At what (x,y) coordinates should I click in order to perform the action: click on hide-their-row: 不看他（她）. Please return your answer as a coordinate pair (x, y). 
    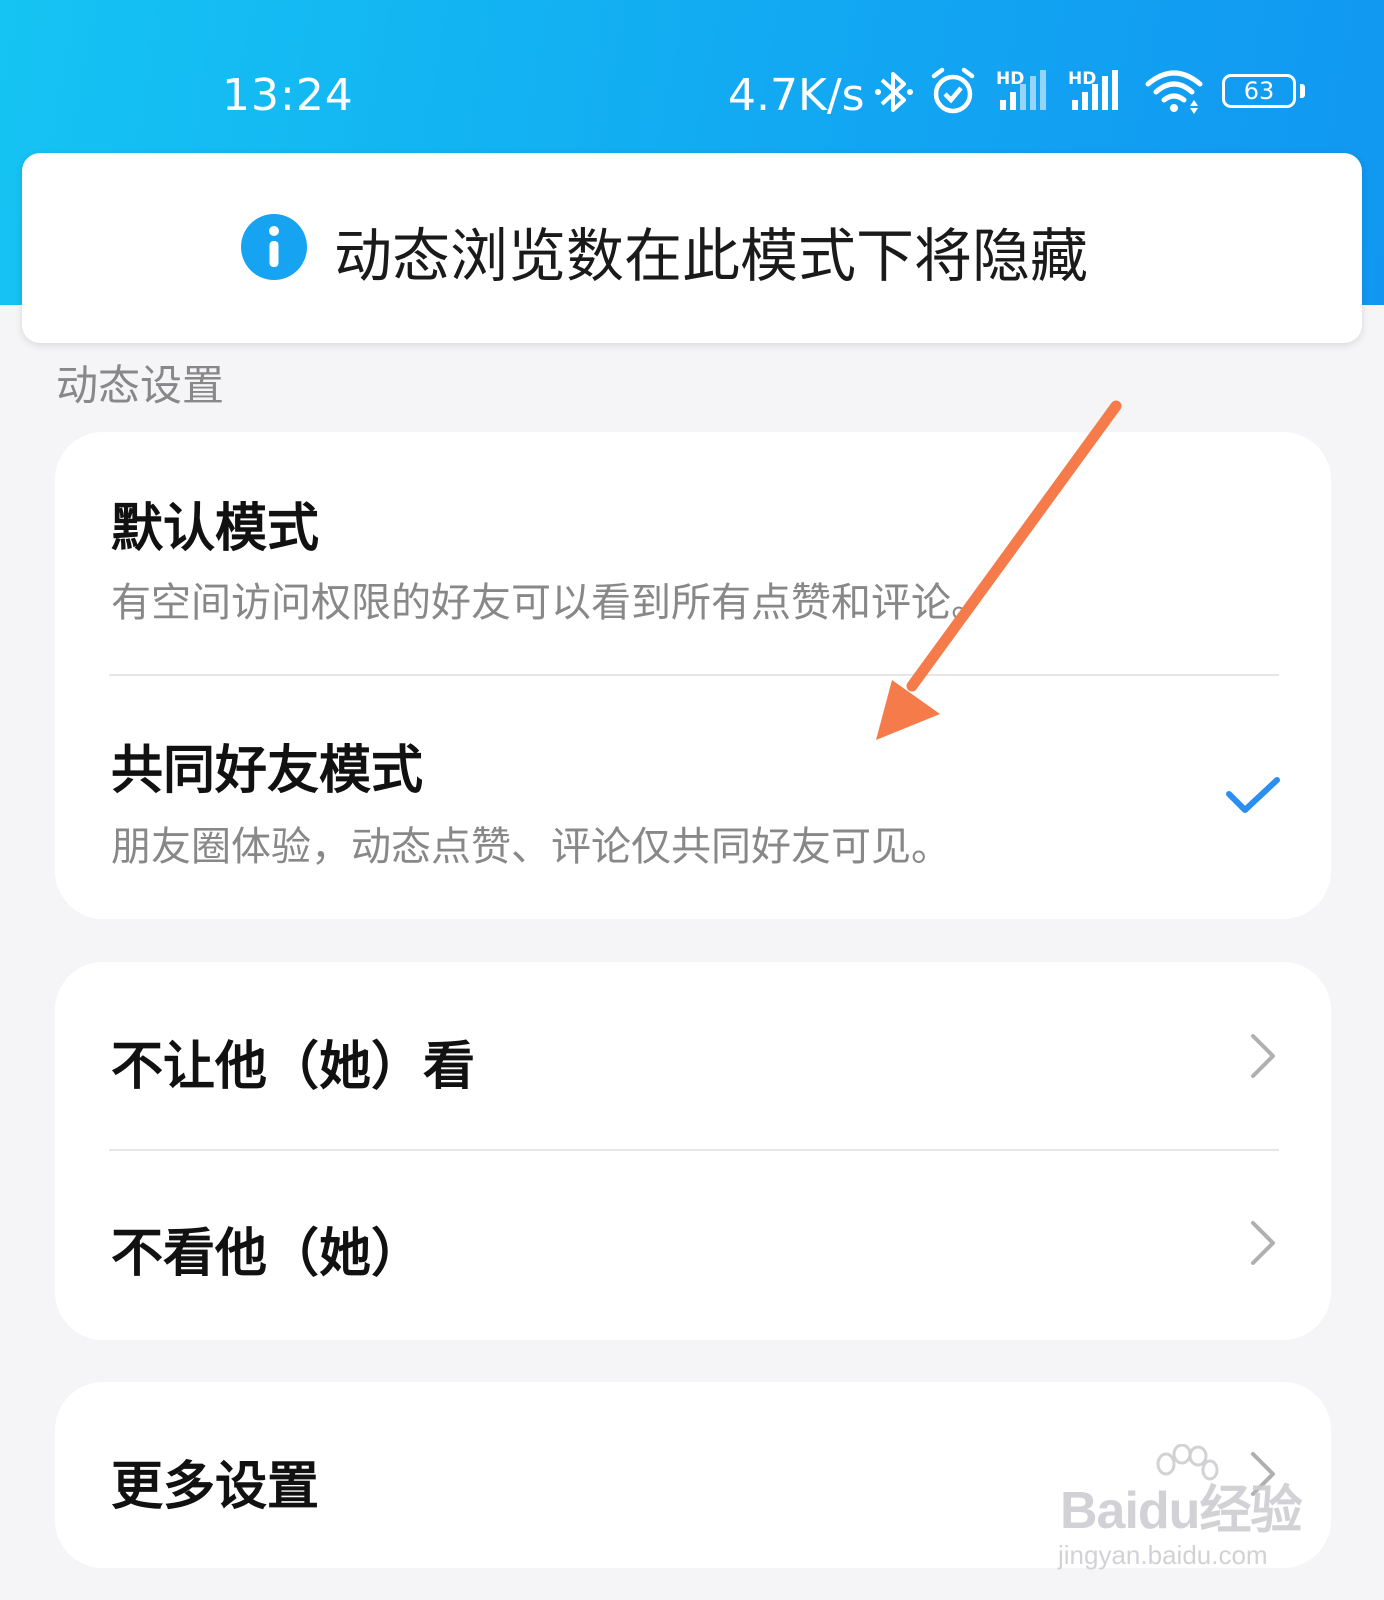
    Looking at the image, I should click on (693, 1245).